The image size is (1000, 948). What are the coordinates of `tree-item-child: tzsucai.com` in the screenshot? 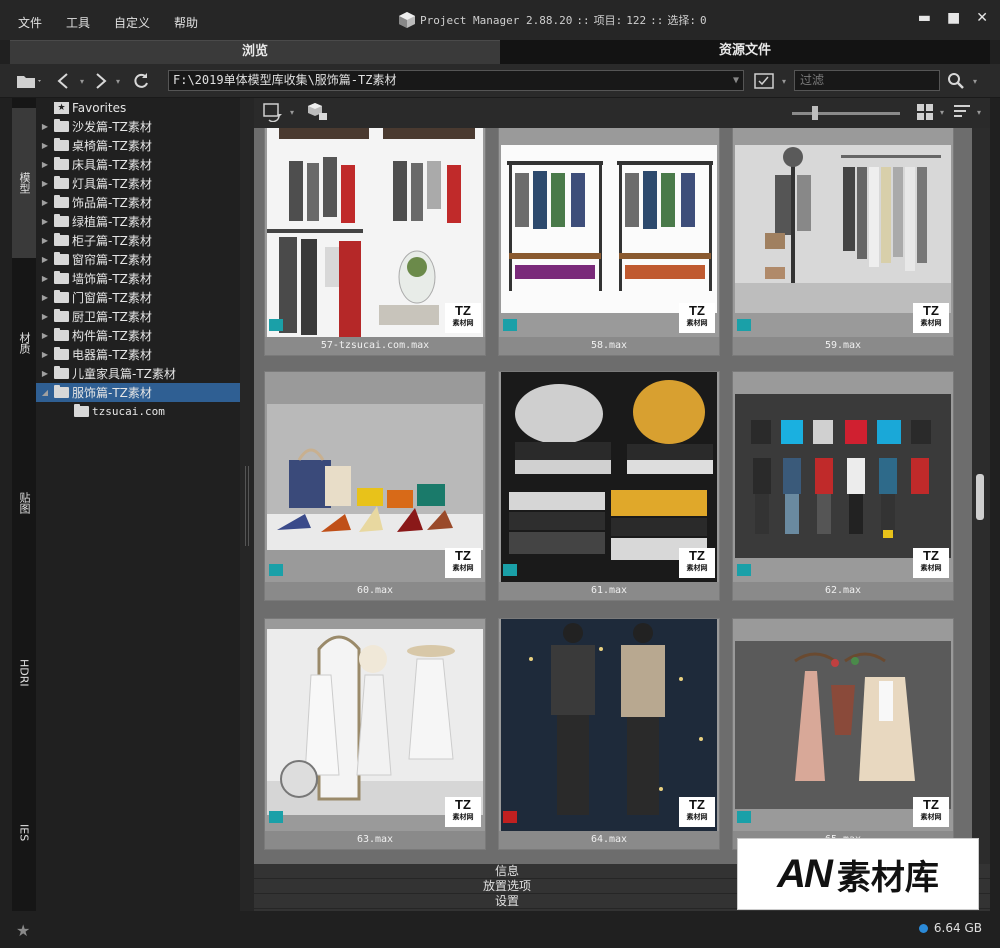 It's located at (138, 411).